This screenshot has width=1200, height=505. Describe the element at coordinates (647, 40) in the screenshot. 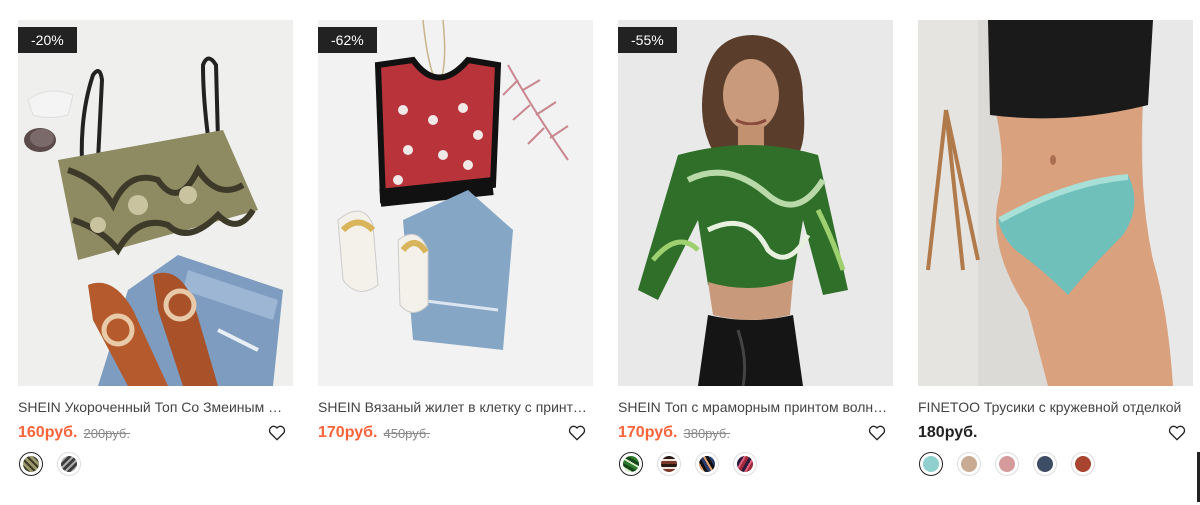

I see `discount-badge: -55%` at that location.